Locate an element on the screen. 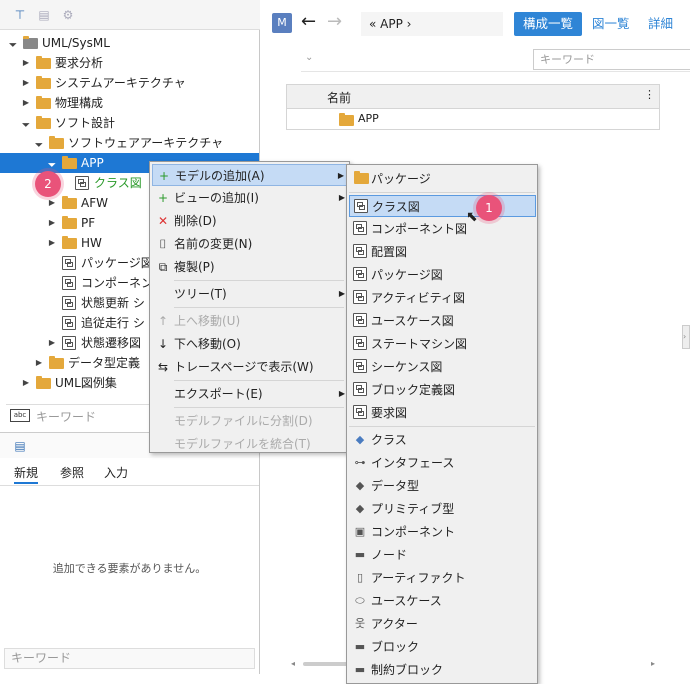  submenu-item: 要求図 is located at coordinates (442, 413).